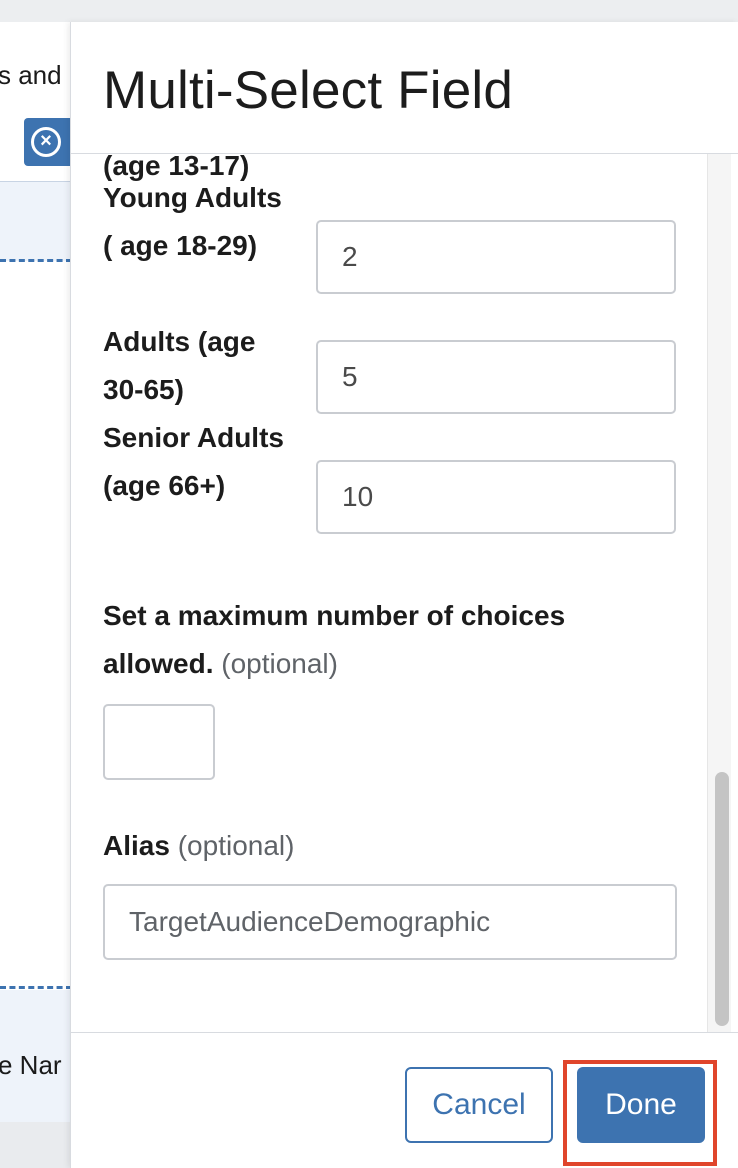  What do you see at coordinates (641, 1105) in the screenshot?
I see `done-button: Done` at bounding box center [641, 1105].